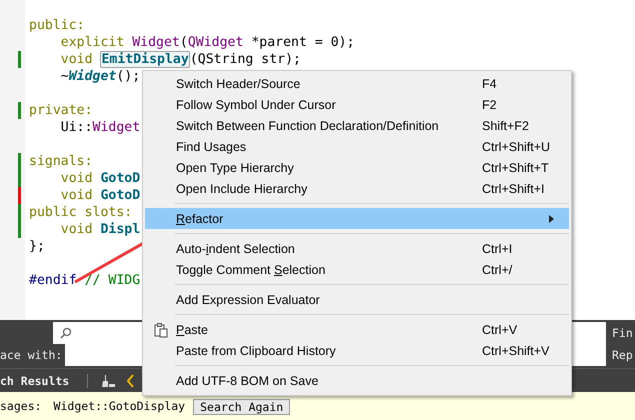 This screenshot has height=420, width=635. Describe the element at coordinates (120, 406) in the screenshot. I see `search-term: Widget::GotoDisplay` at that location.